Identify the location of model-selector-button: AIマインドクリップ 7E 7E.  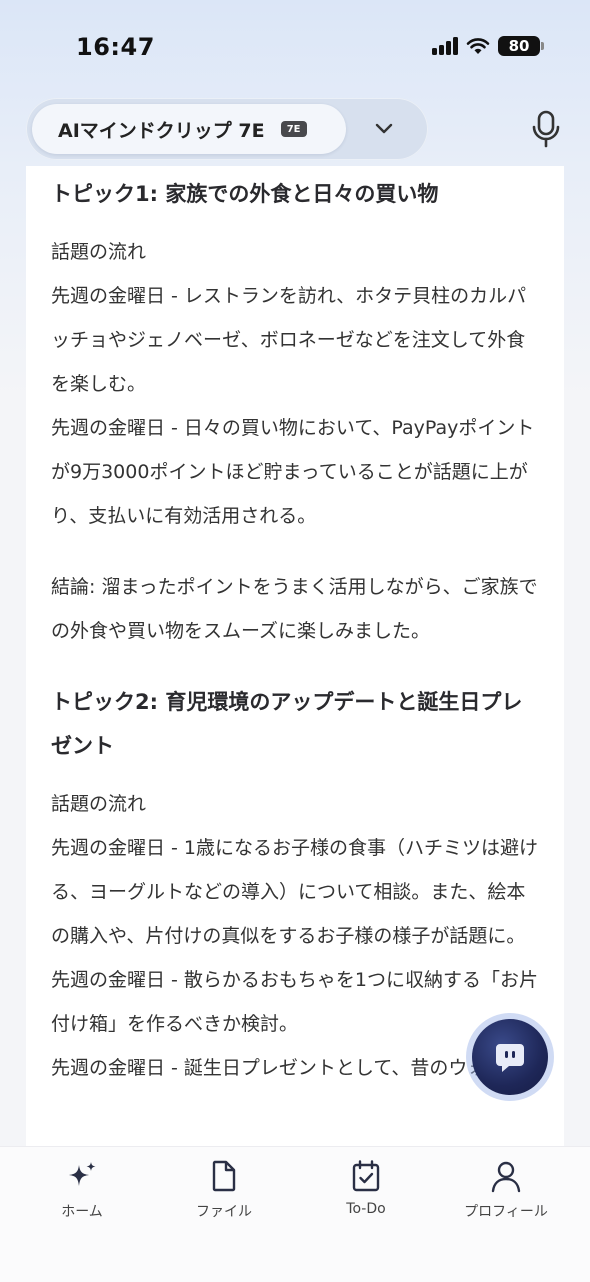
(189, 129).